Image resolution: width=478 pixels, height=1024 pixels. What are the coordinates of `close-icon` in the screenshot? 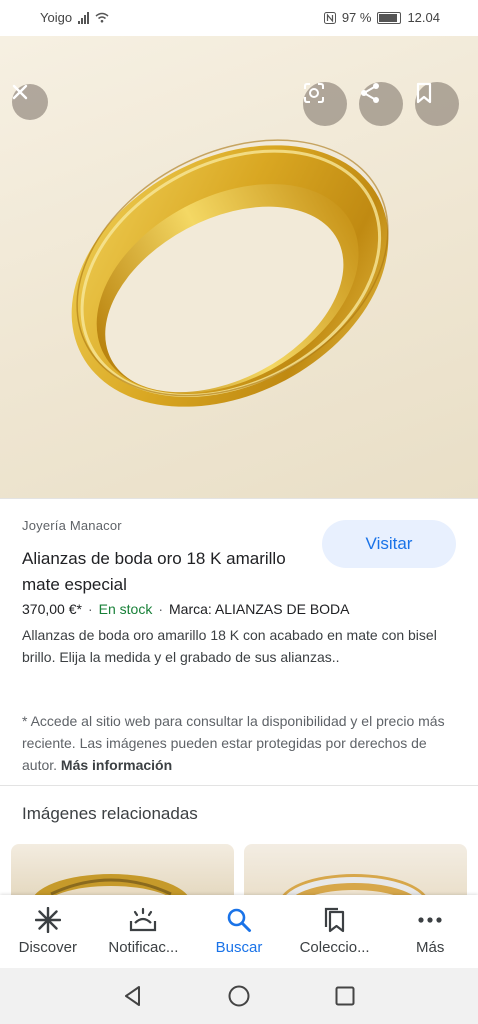 It's located at (20, 92).